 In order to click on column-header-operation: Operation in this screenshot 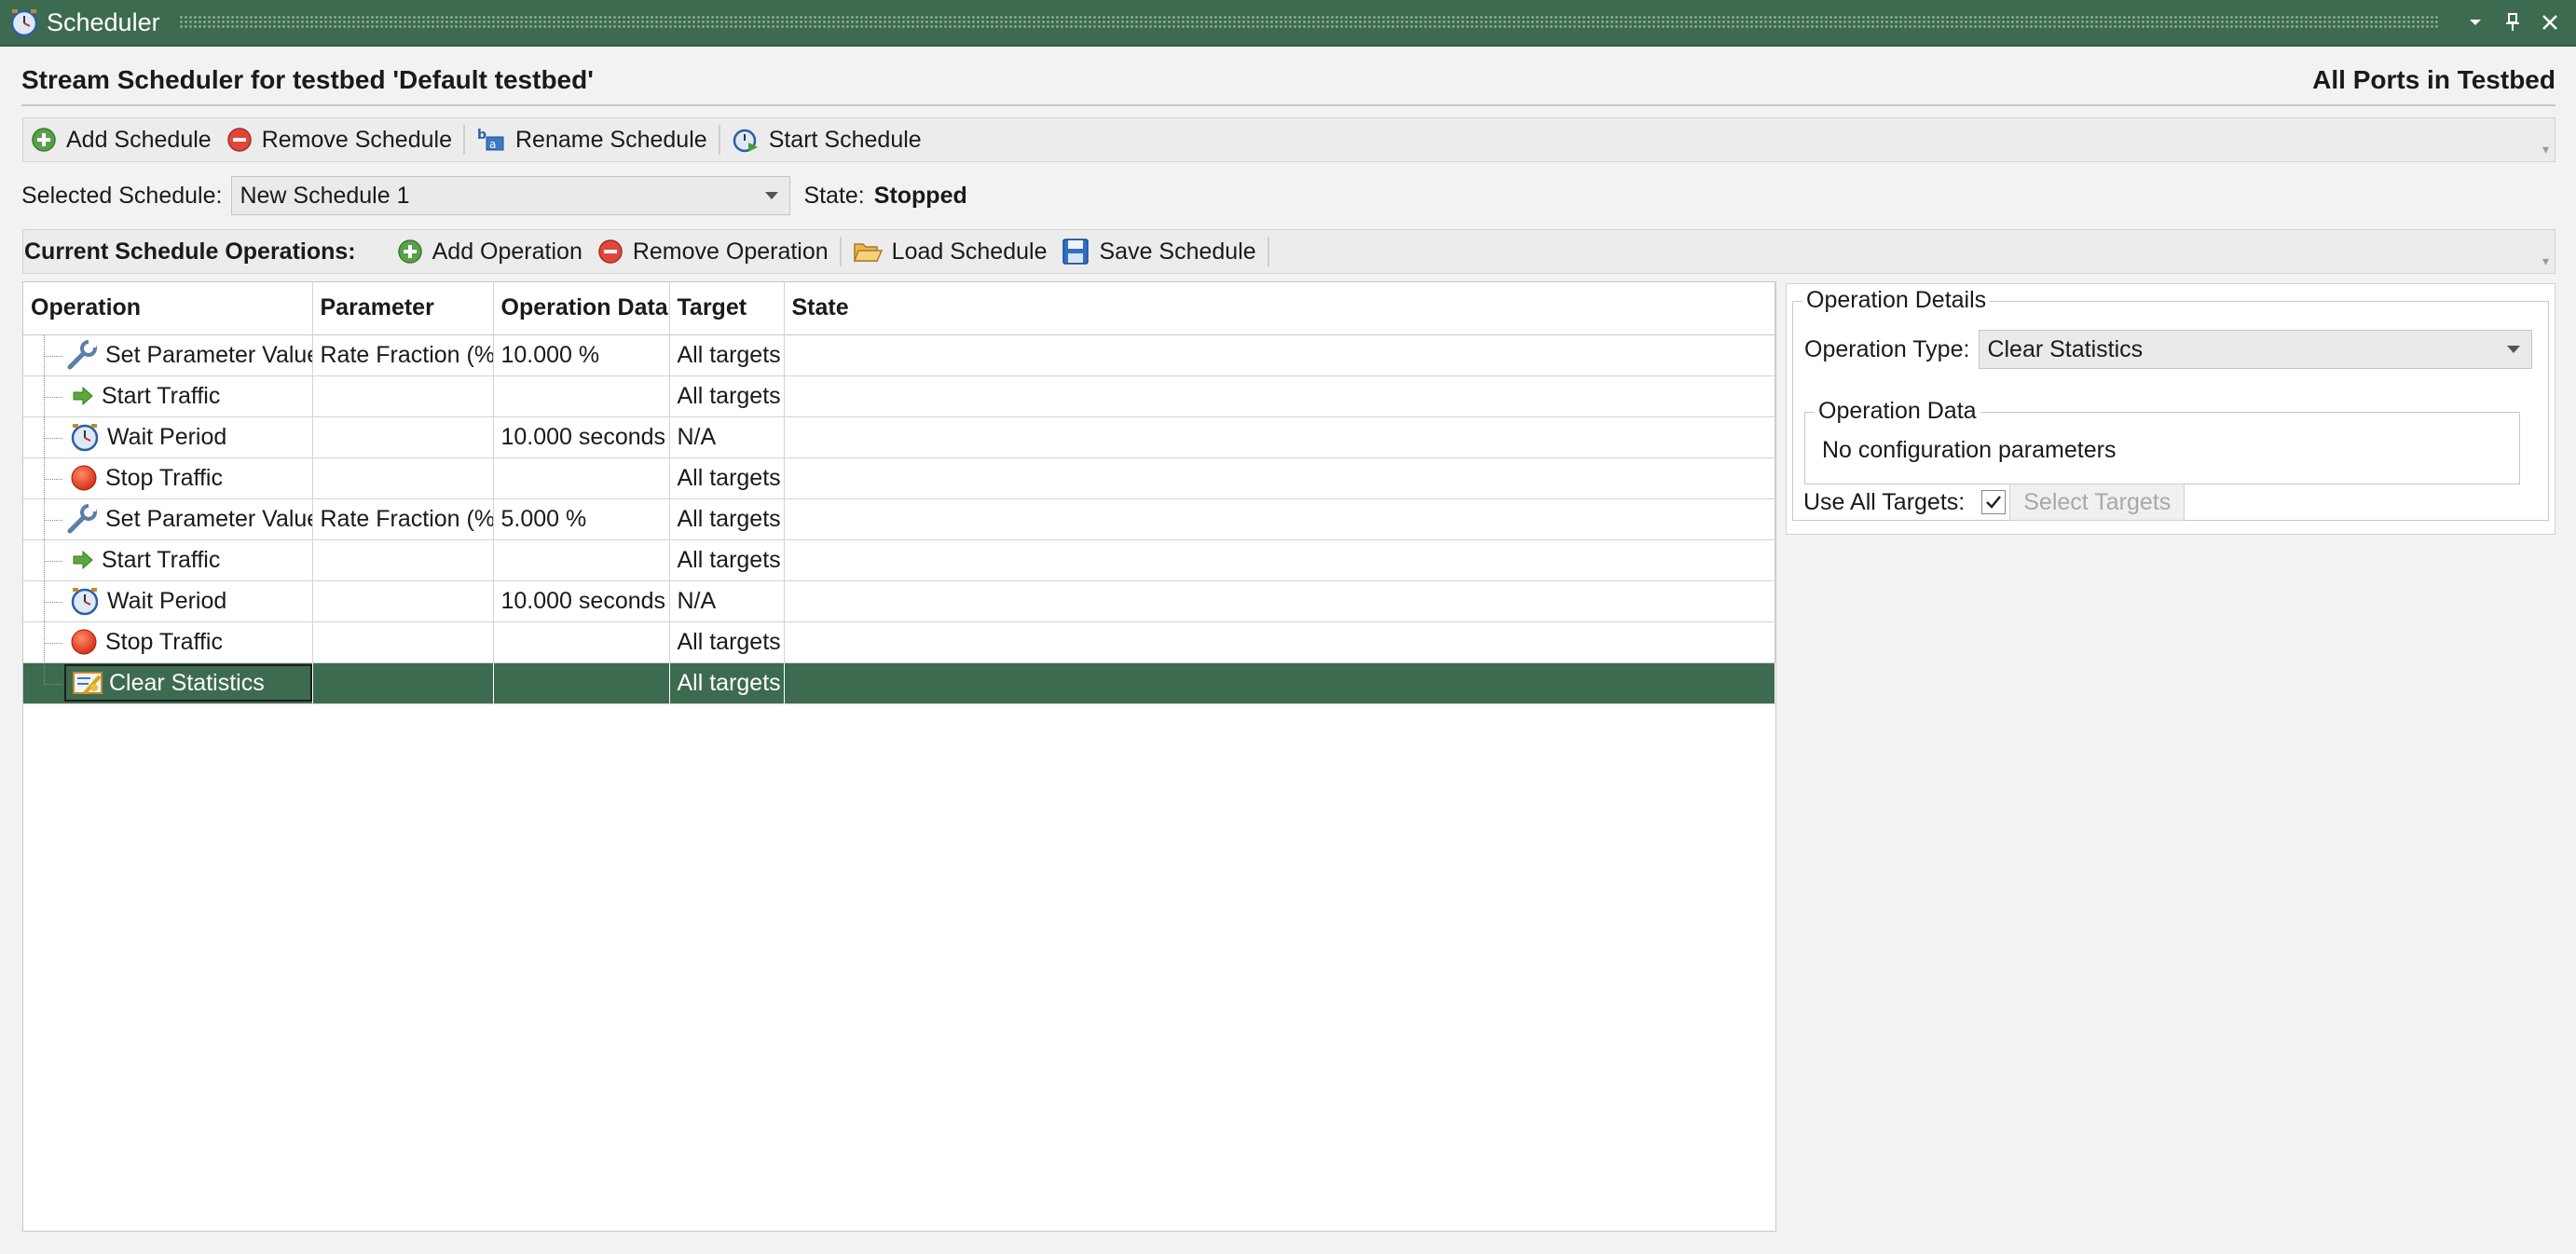, I will do `click(168, 309)`.